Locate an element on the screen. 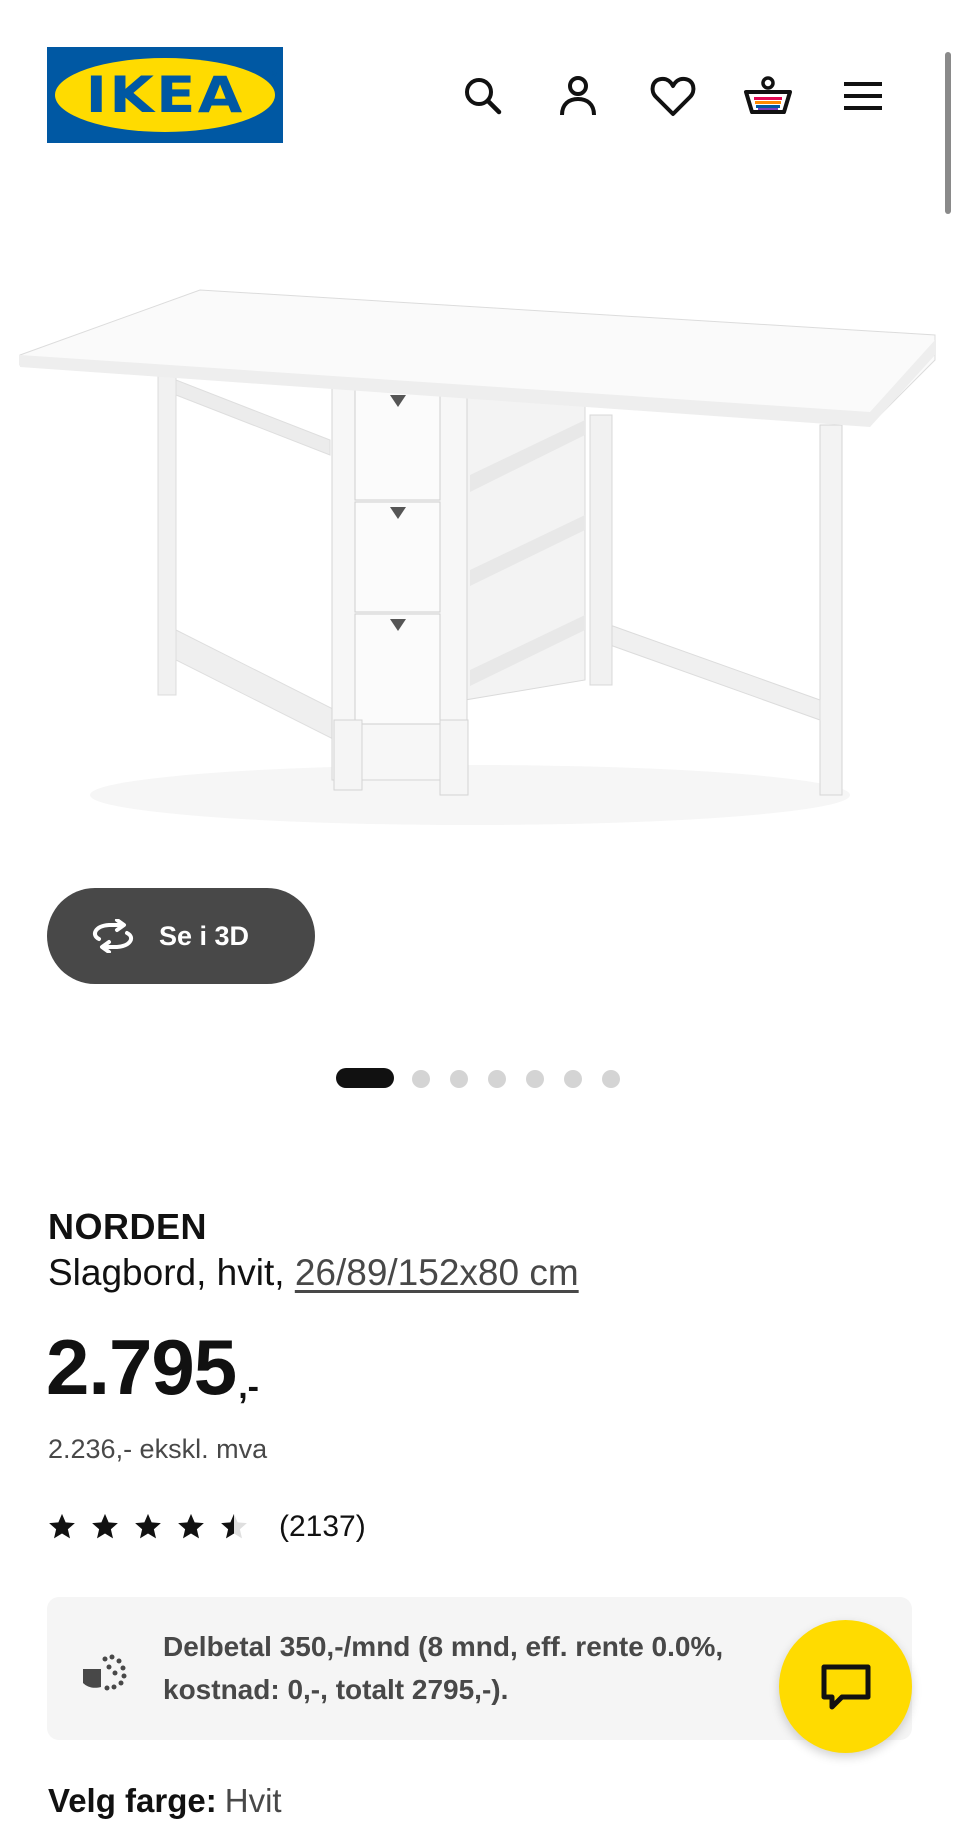 This screenshot has width=960, height=1838. ikea-logo: IKEA ® is located at coordinates (165, 95).